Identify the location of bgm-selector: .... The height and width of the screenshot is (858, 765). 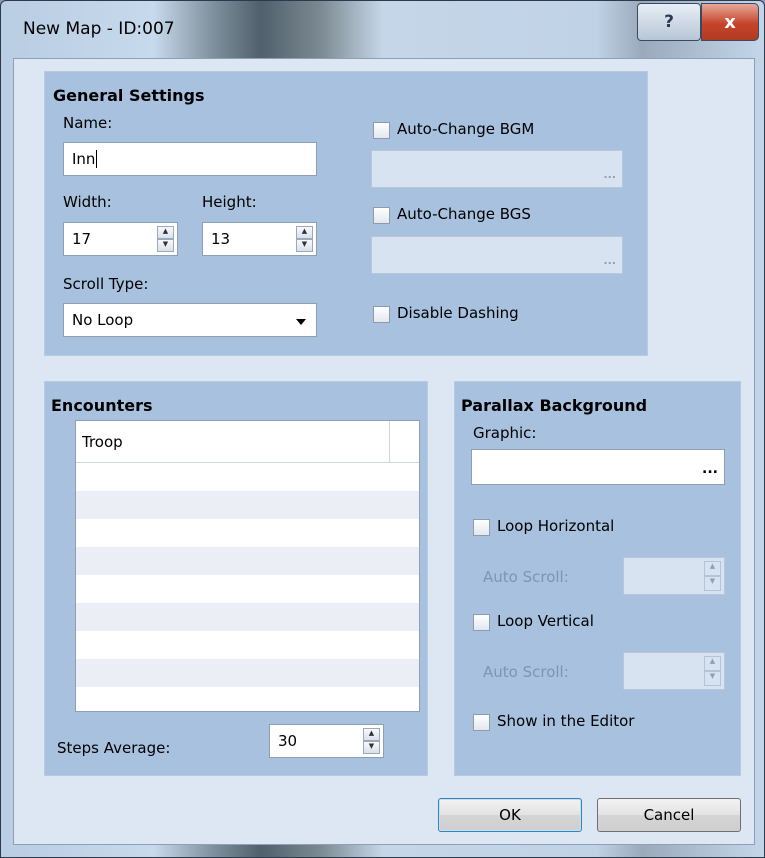
(497, 169).